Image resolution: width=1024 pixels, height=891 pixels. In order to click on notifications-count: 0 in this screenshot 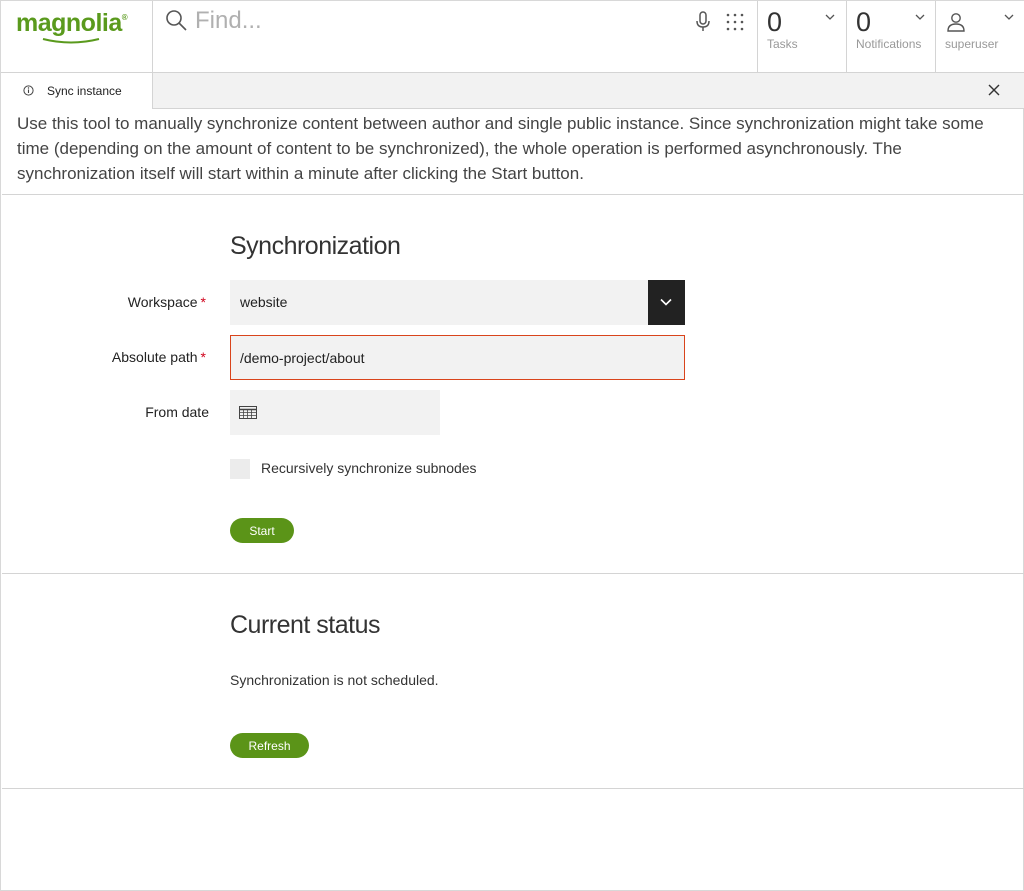, I will do `click(864, 22)`.